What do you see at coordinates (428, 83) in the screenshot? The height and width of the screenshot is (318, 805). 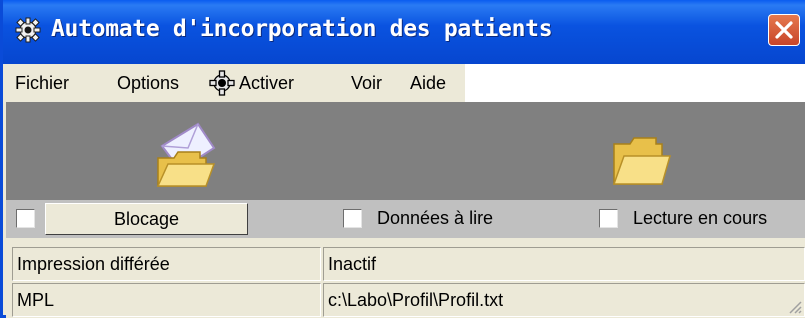 I see `menu-aide: Aide` at bounding box center [428, 83].